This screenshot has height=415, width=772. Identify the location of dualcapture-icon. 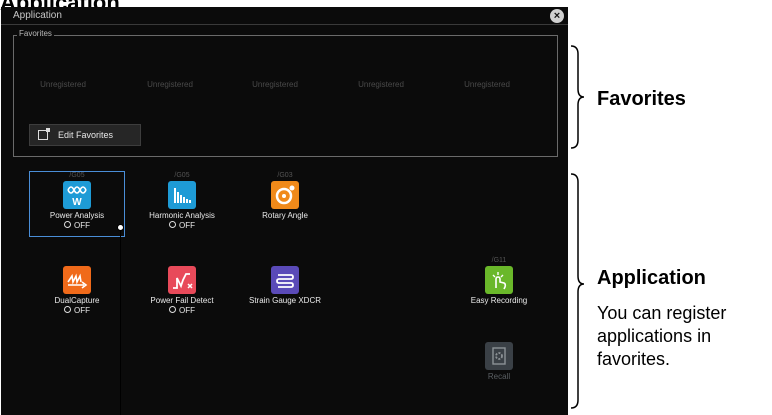
(77, 280).